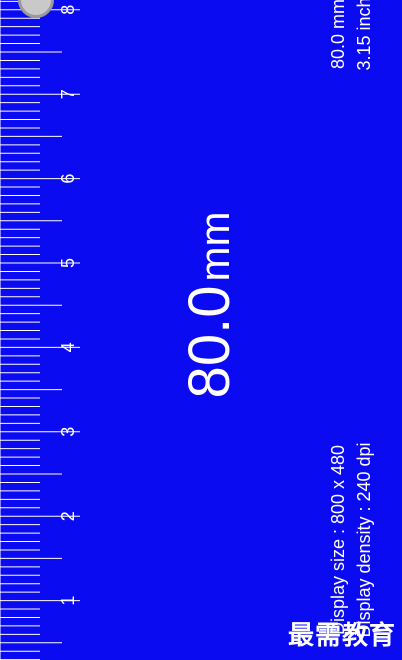  Describe the element at coordinates (68, 10) in the screenshot. I see `ruler-tick-label: 8` at that location.